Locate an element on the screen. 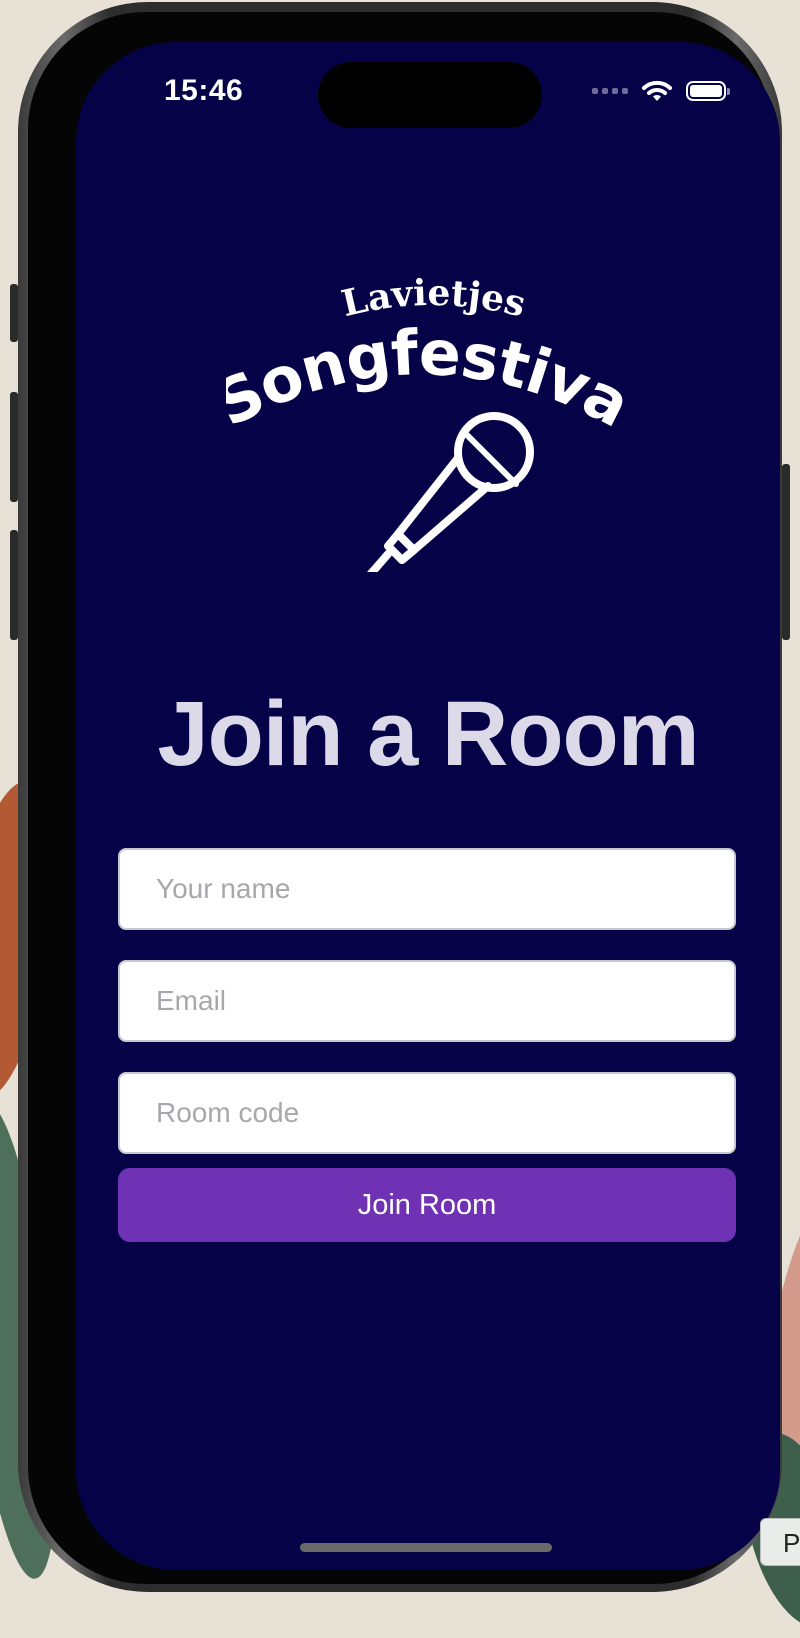 This screenshot has width=800, height=1638. battery-level is located at coordinates (706, 91).